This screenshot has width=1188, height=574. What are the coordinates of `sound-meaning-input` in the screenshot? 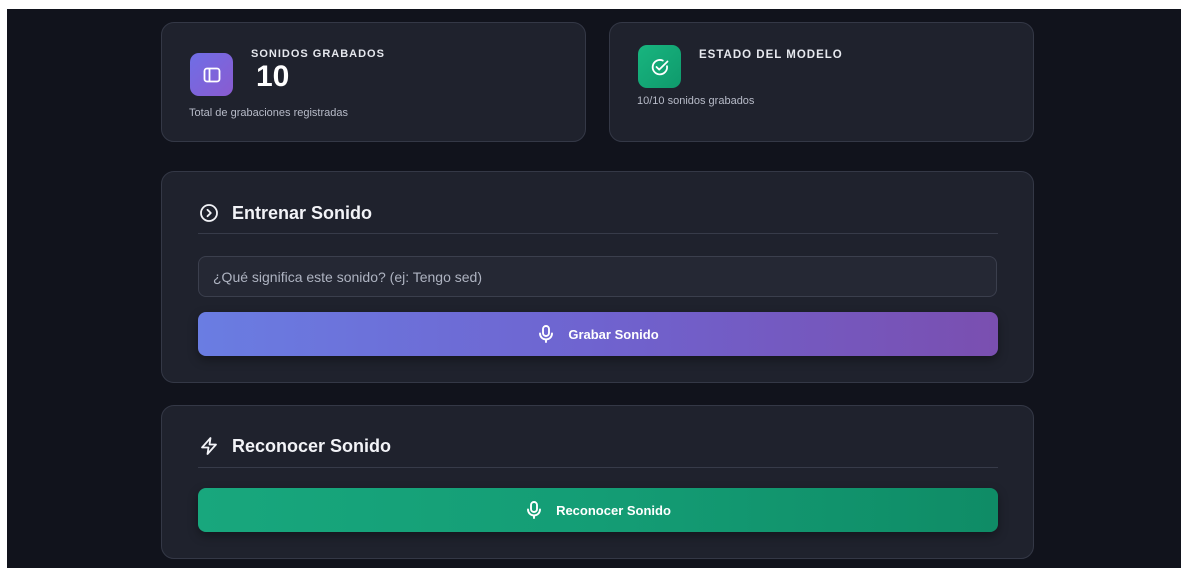 It's located at (597, 276).